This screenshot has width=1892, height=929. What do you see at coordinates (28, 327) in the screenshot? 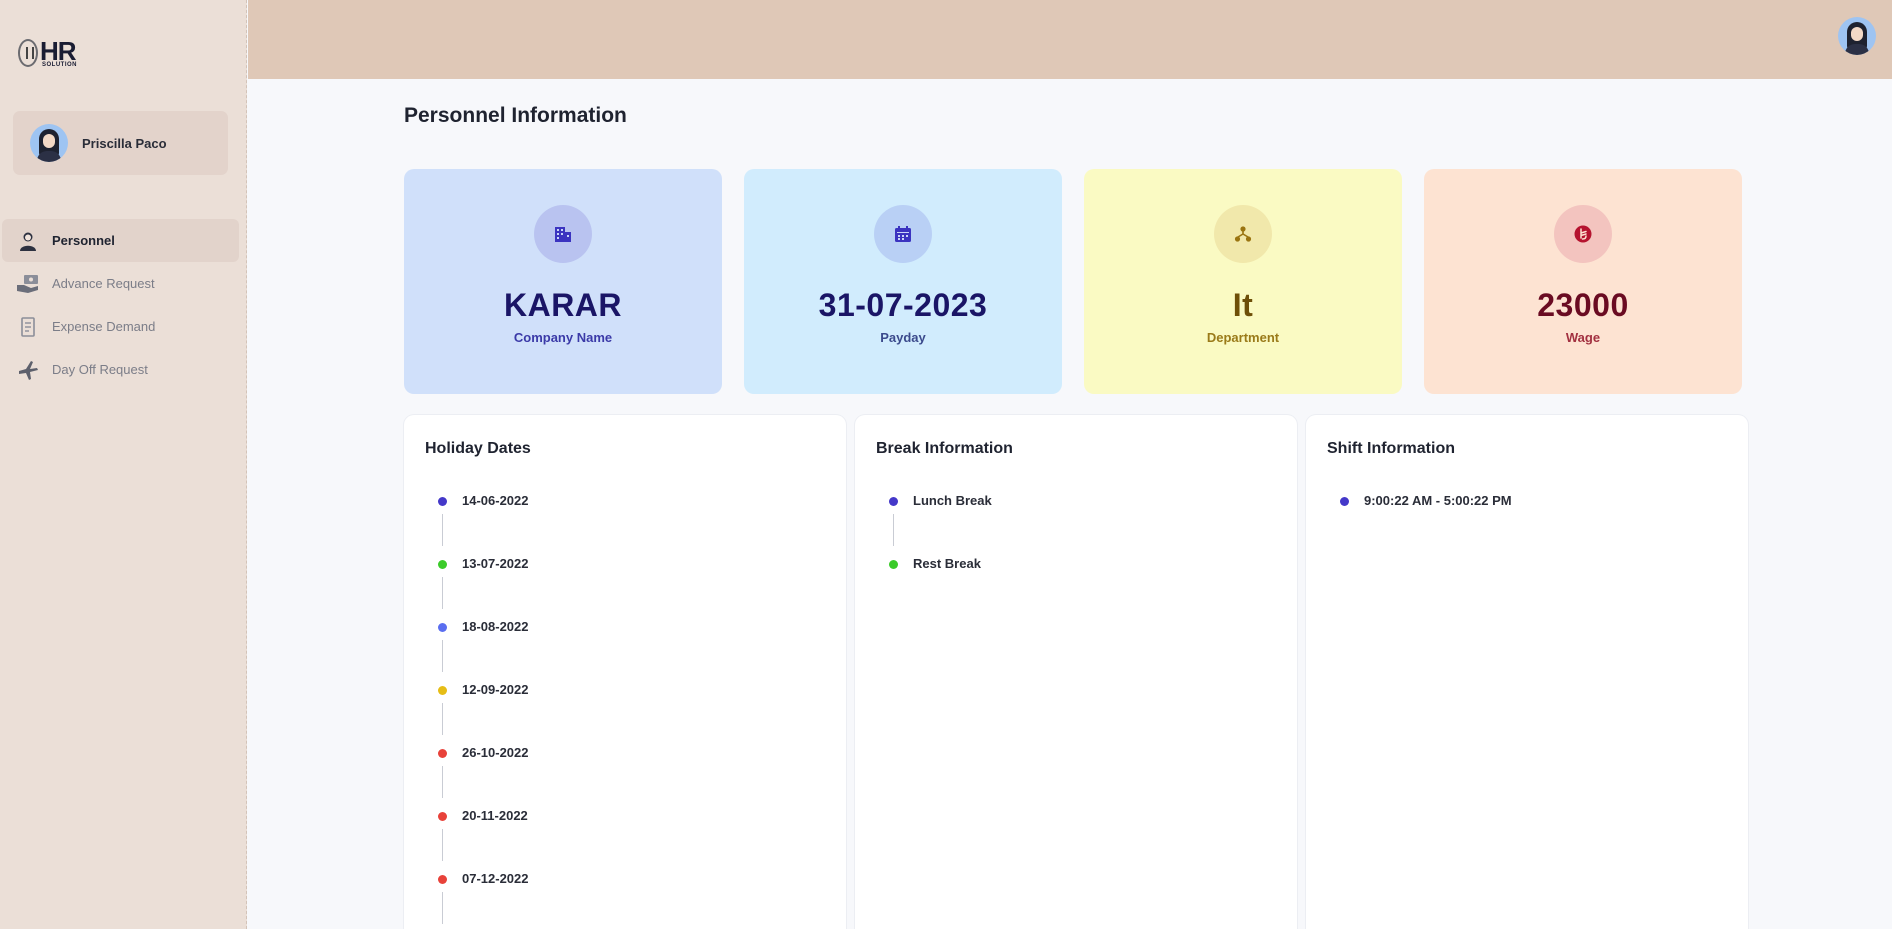
I see `receipt-icon` at bounding box center [28, 327].